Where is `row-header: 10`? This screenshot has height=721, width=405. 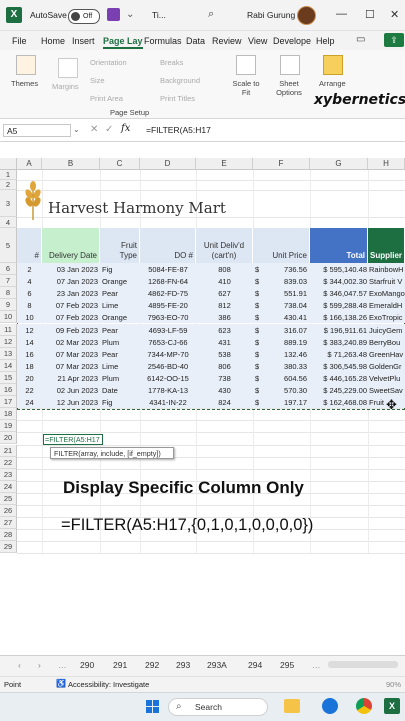 row-header: 10 is located at coordinates (8, 317).